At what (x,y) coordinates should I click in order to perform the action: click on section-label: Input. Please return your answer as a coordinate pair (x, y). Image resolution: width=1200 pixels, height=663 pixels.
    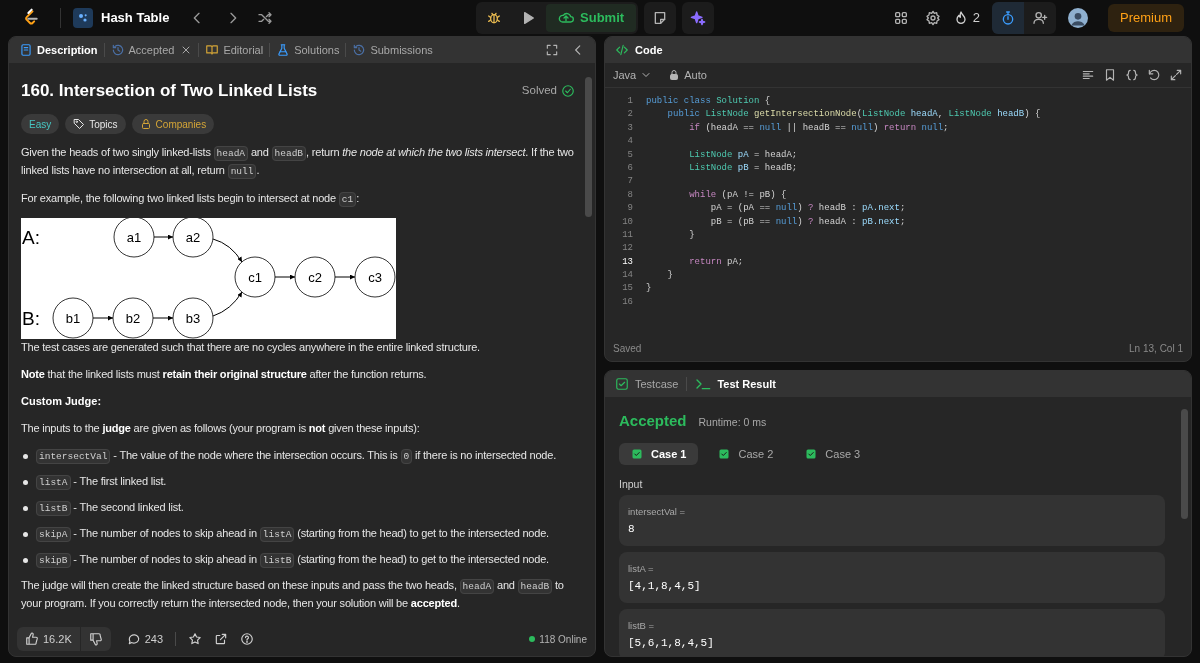
    Looking at the image, I should click on (631, 484).